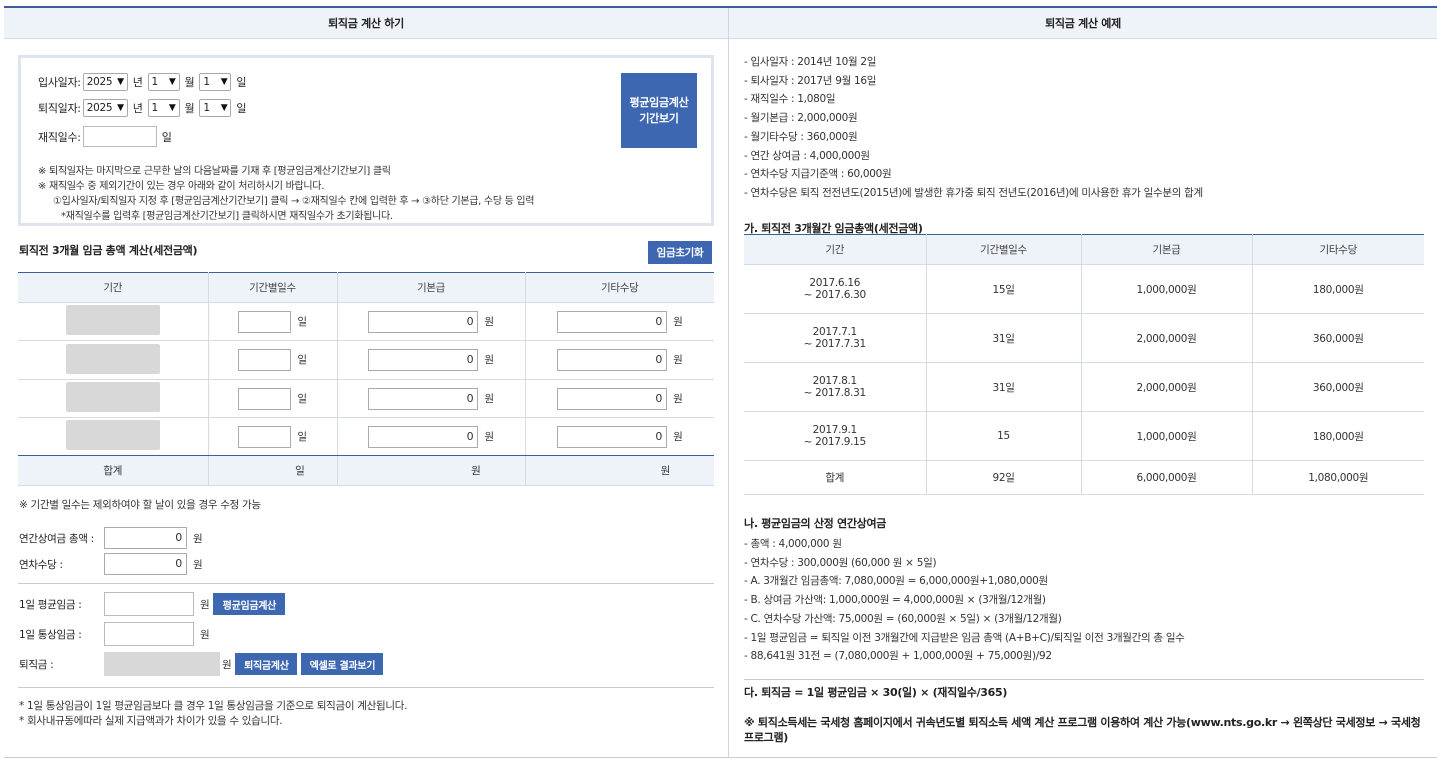 Image resolution: width=1441 pixels, height=765 pixels. I want to click on avg-wage-title: 나. 평균임금의 산정 연간상여금, so click(815, 523).